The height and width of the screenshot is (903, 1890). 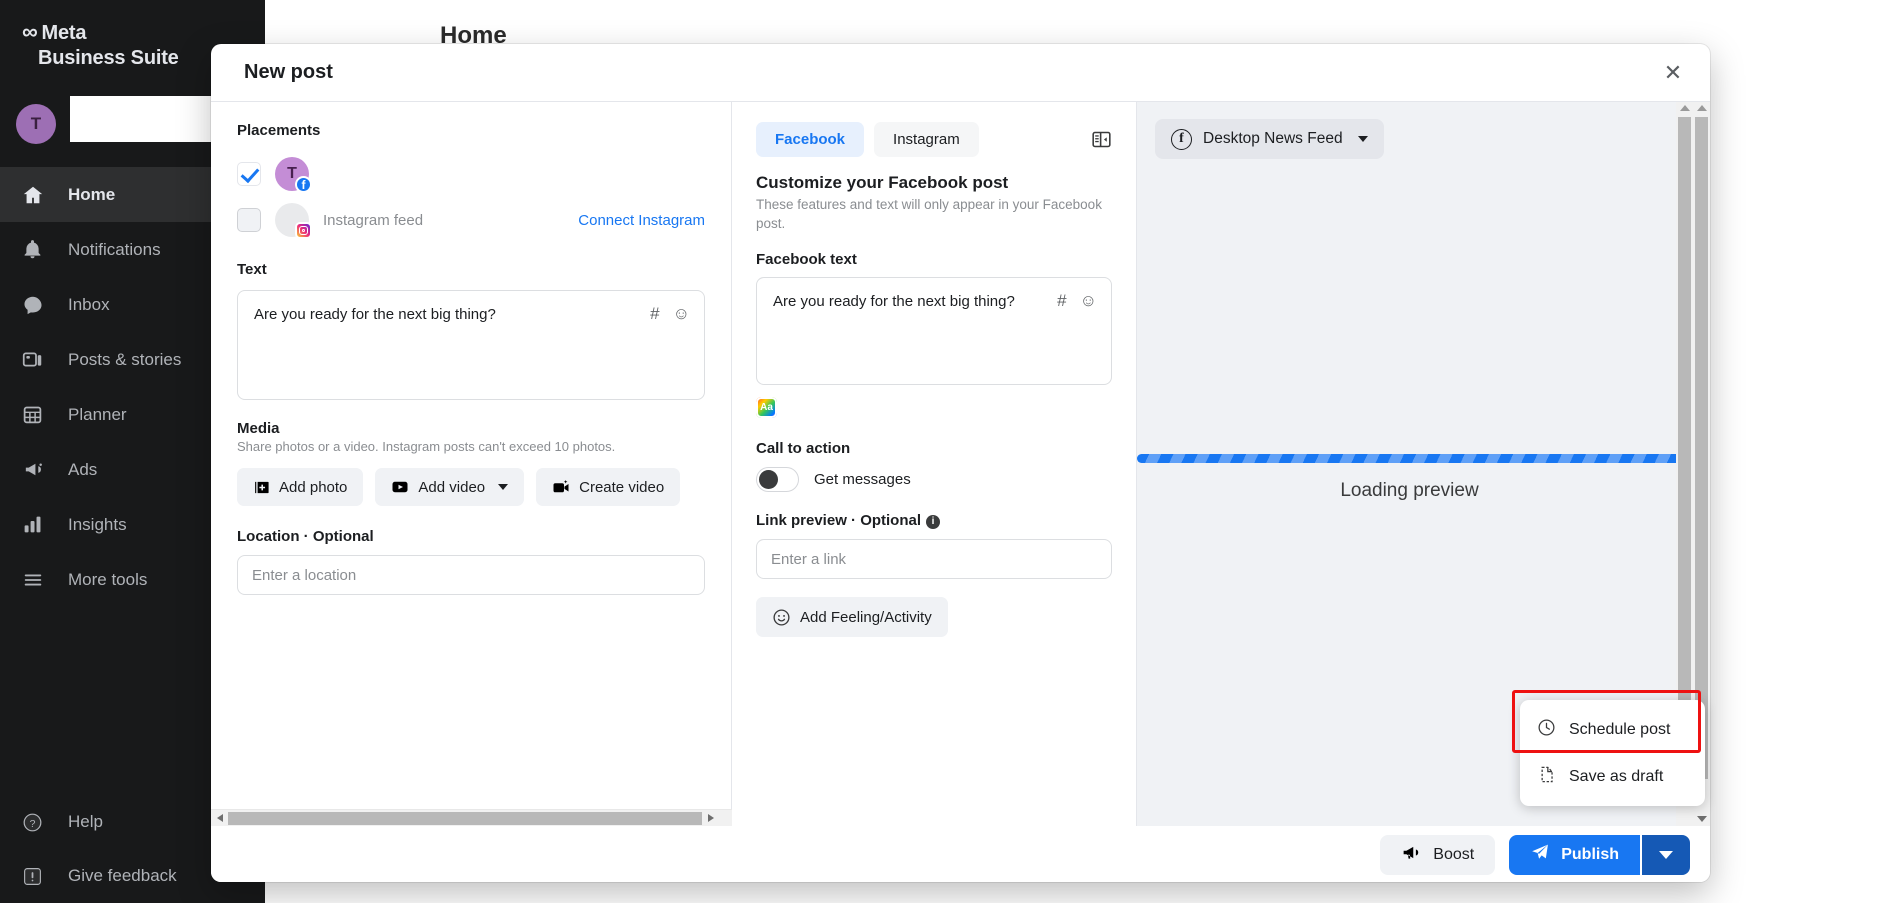 I want to click on paper-plane-icon, so click(x=1540, y=854).